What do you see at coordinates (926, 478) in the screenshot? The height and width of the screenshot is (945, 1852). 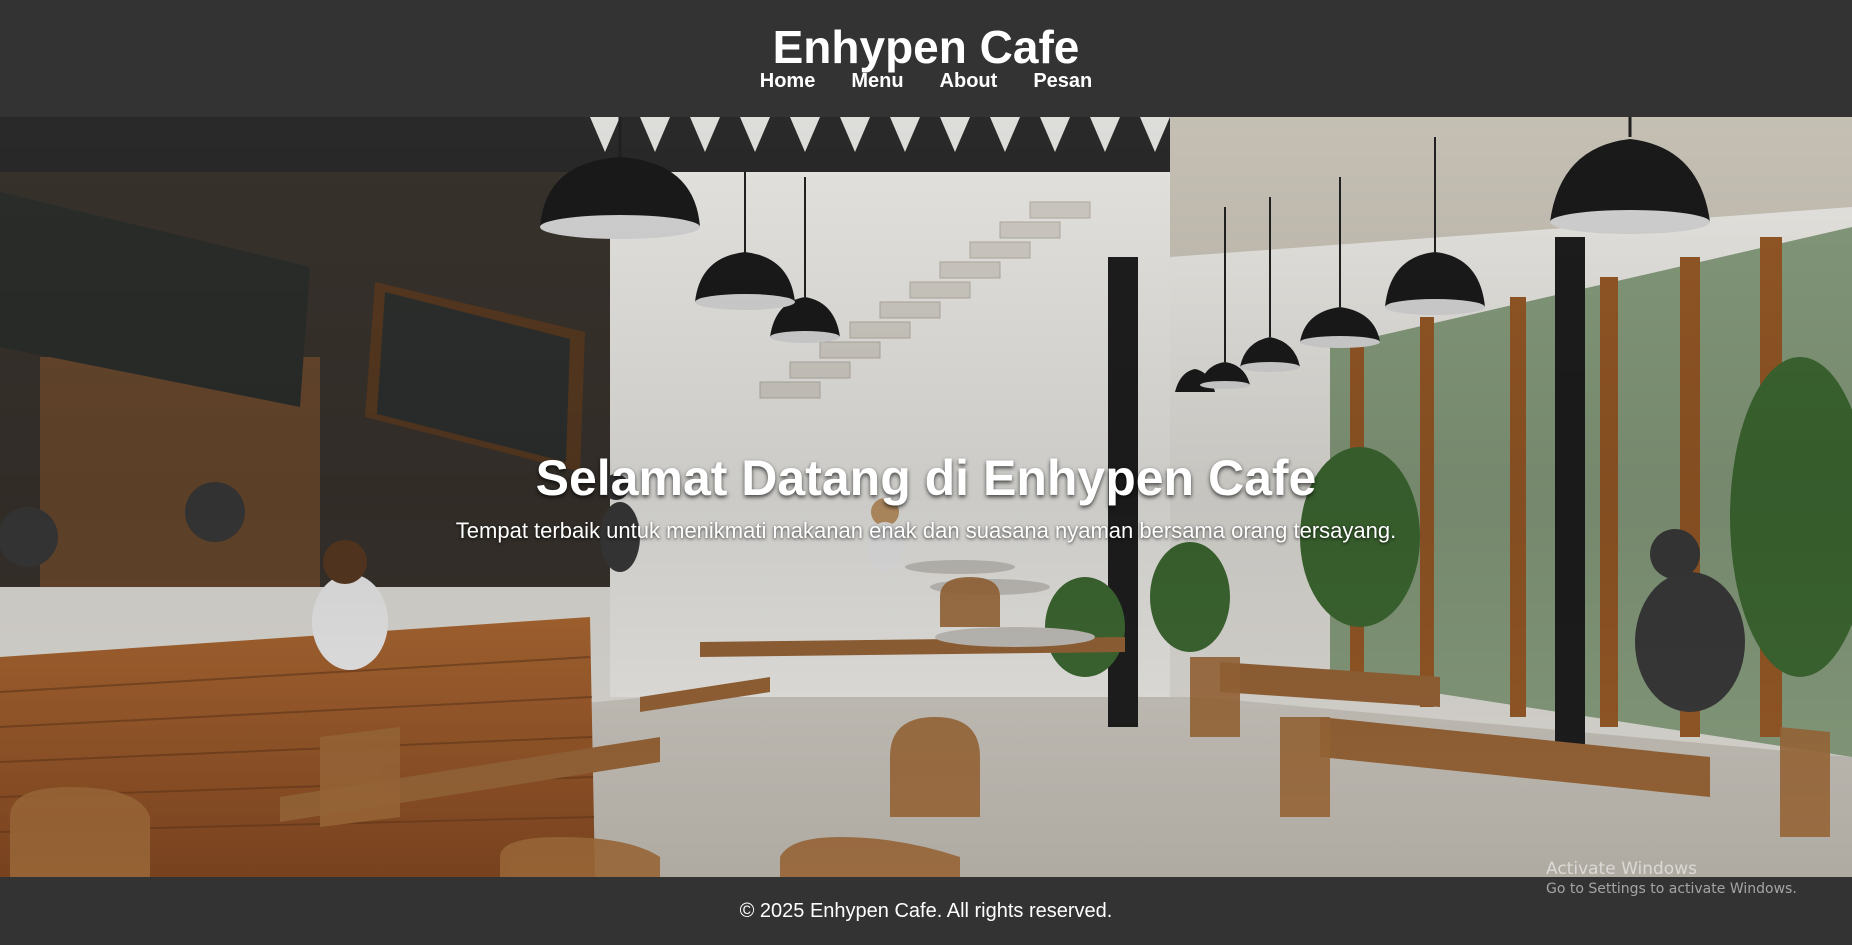 I see `hero-heading: Selamat Datang di Enhypen Cafe` at bounding box center [926, 478].